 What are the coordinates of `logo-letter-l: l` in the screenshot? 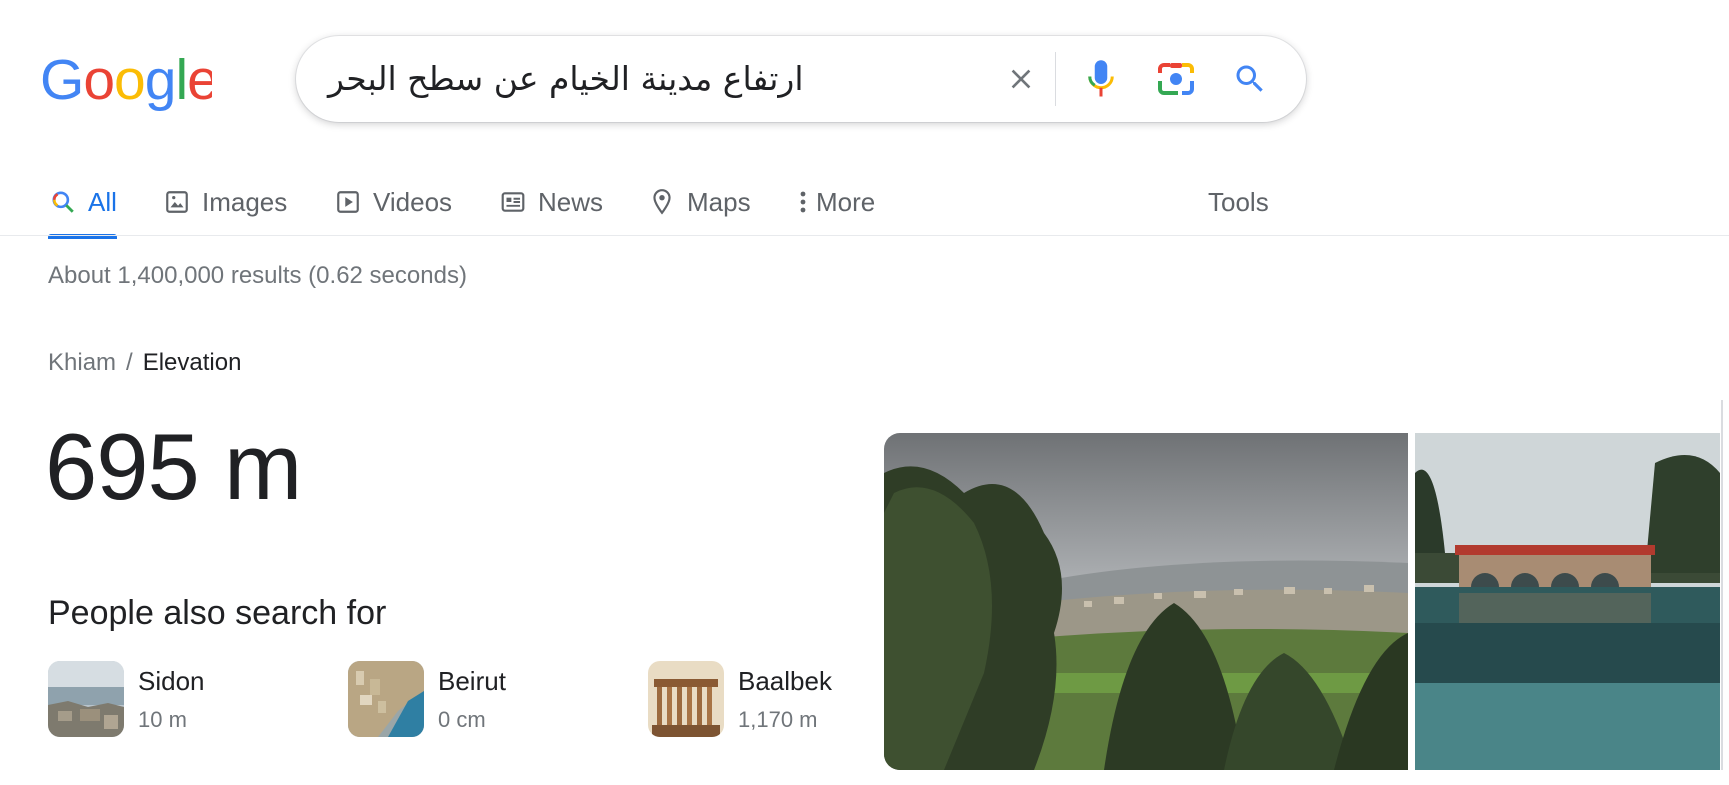 It's located at (181, 82).